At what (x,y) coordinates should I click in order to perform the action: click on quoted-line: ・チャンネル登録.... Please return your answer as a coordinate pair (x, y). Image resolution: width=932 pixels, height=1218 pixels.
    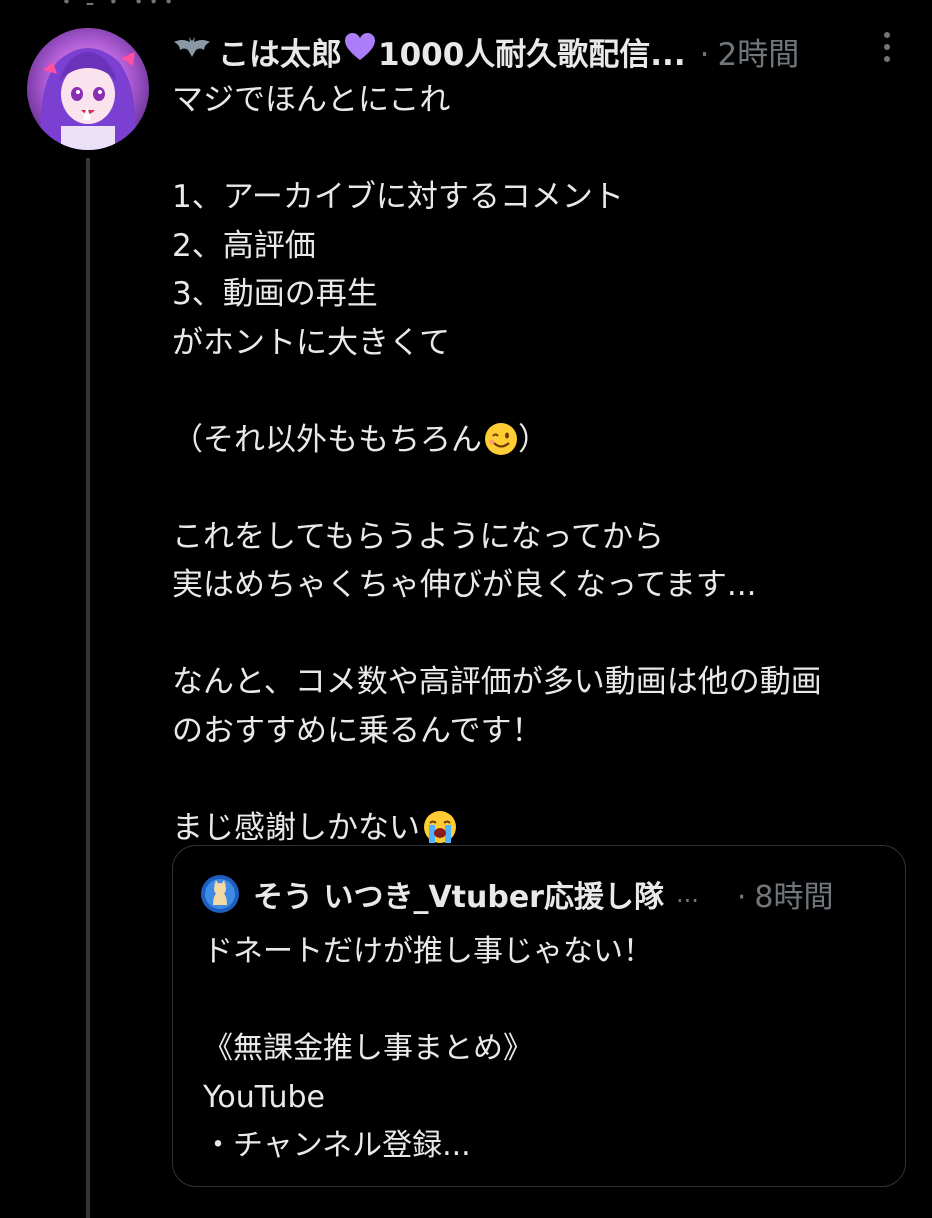
    Looking at the image, I should click on (337, 1145).